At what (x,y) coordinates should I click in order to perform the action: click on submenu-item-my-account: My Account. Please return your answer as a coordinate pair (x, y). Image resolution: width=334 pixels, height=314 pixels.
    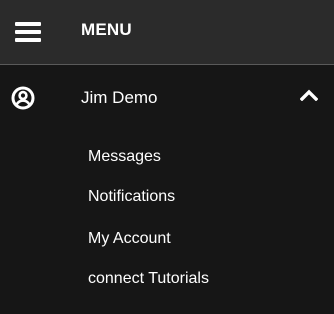
    Looking at the image, I should click on (129, 239).